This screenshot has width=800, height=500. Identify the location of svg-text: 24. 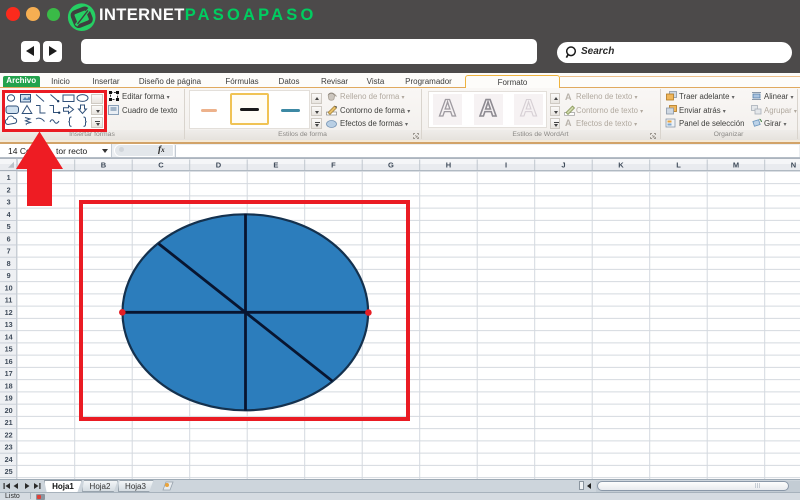
(9, 459).